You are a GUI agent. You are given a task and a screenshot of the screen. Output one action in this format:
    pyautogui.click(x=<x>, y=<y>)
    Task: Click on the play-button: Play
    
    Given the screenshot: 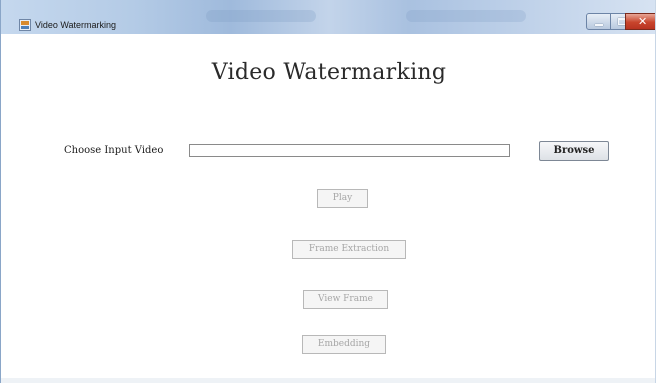 What is the action you would take?
    pyautogui.click(x=342, y=198)
    